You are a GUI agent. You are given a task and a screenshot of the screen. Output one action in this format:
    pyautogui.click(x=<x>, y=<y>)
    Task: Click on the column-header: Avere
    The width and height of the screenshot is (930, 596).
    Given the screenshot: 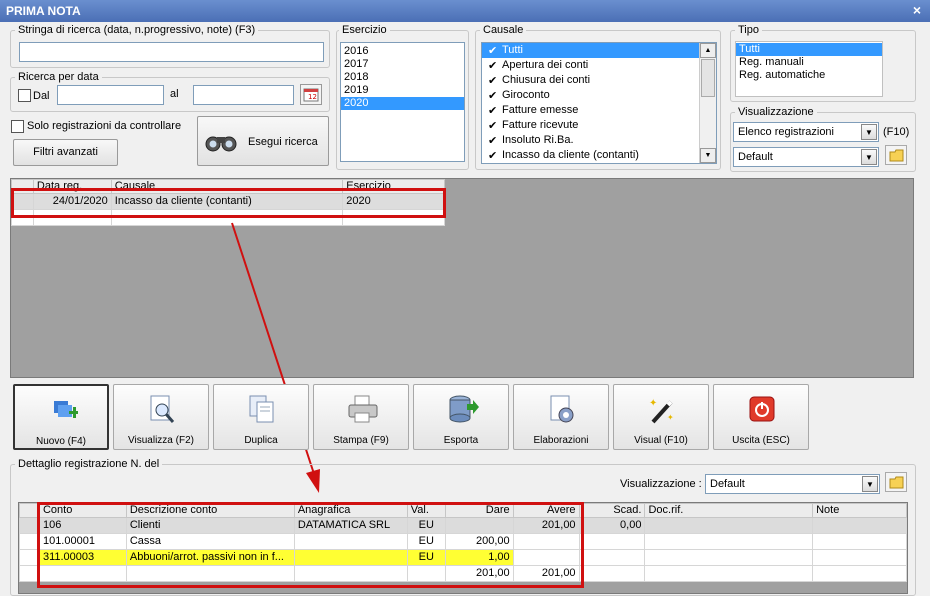 What is the action you would take?
    pyautogui.click(x=546, y=510)
    